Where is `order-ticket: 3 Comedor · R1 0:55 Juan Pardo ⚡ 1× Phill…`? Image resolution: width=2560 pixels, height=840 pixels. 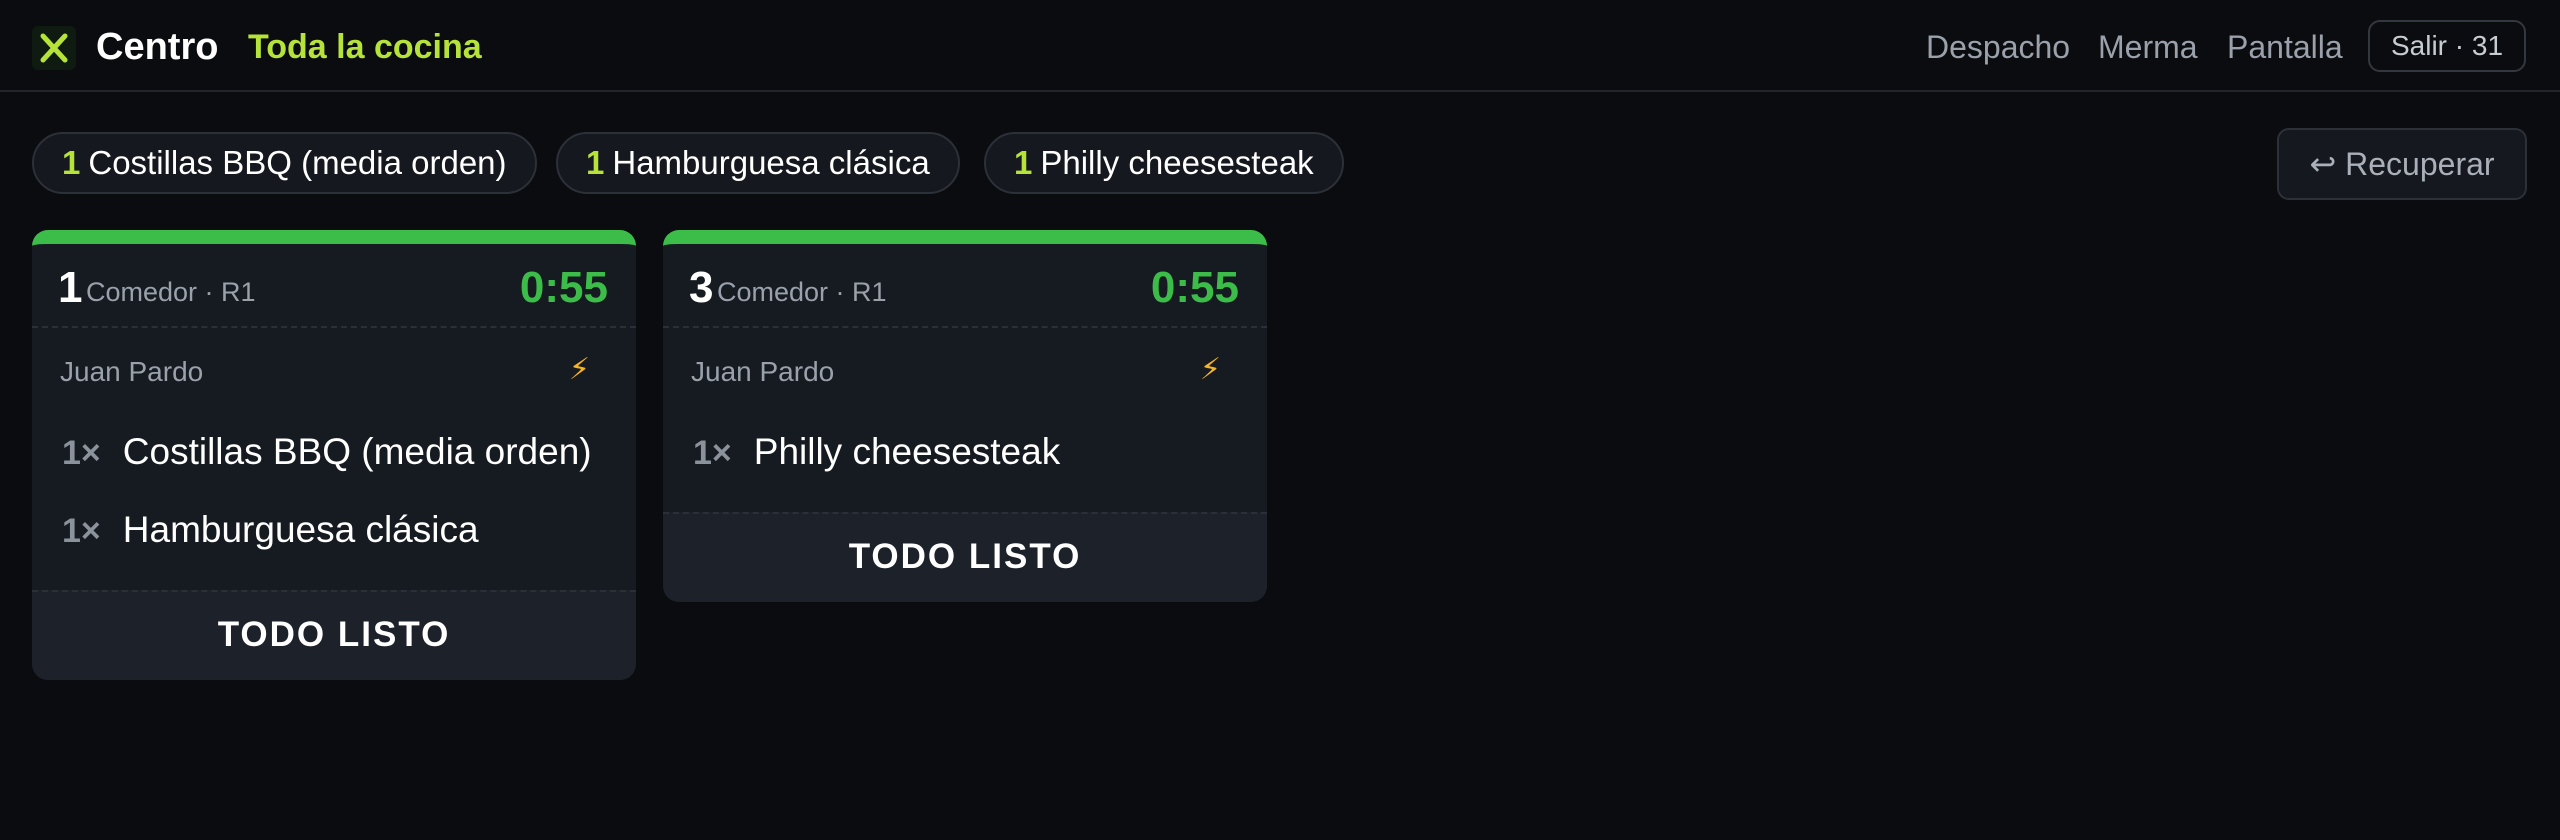 order-ticket: 3 Comedor · R1 0:55 Juan Pardo ⚡ 1× Phill… is located at coordinates (965, 416).